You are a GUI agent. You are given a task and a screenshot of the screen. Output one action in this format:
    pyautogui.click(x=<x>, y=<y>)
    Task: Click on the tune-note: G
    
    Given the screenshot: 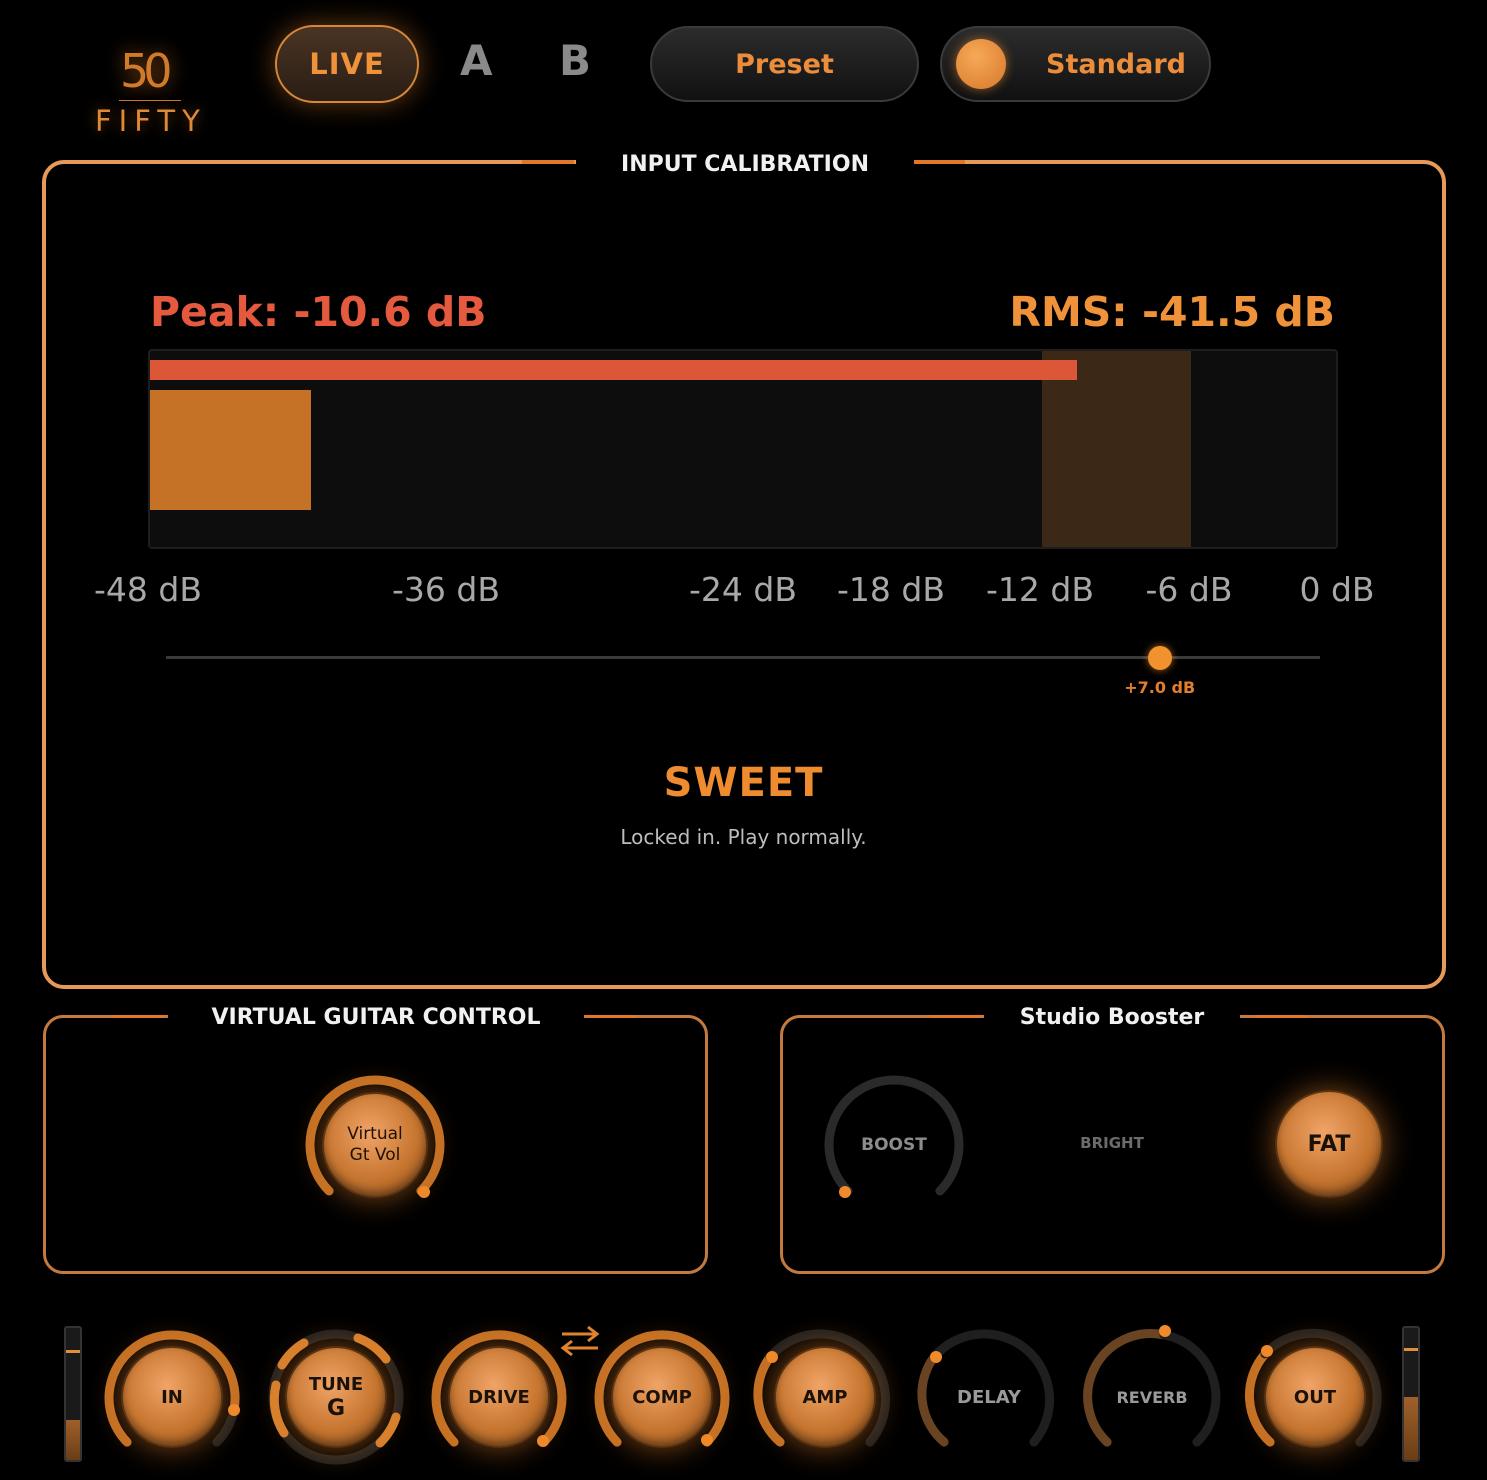 What is the action you would take?
    pyautogui.click(x=336, y=1408)
    